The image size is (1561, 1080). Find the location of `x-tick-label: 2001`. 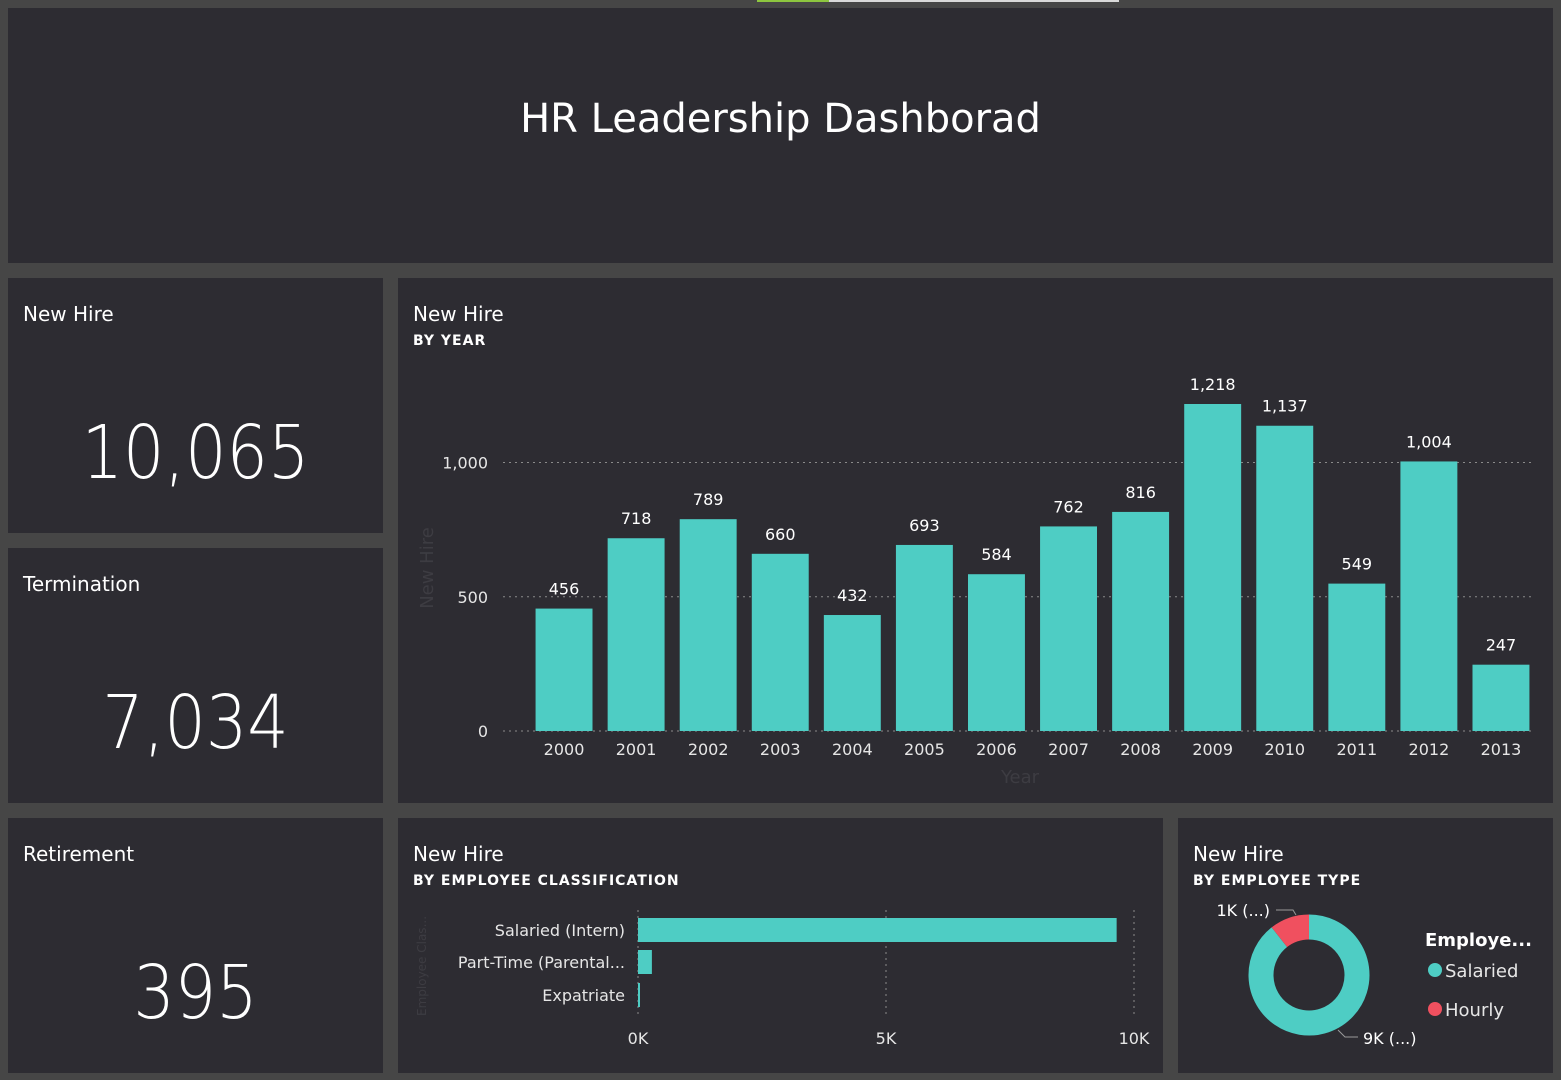

x-tick-label: 2001 is located at coordinates (636, 749).